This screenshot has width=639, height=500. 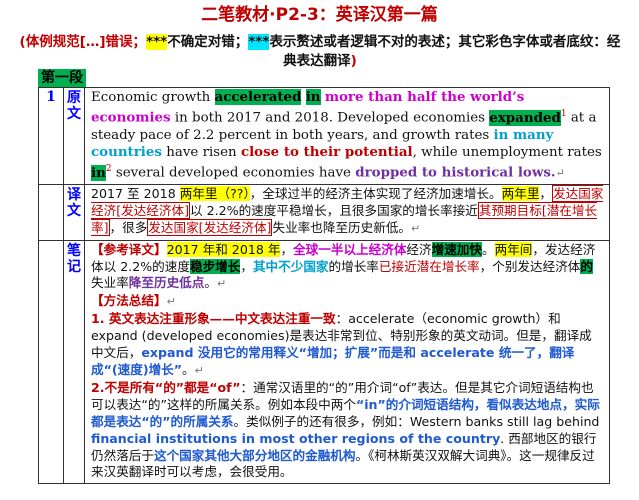 What do you see at coordinates (259, 42) in the screenshot?
I see `legend-cyan-mark: ***` at bounding box center [259, 42].